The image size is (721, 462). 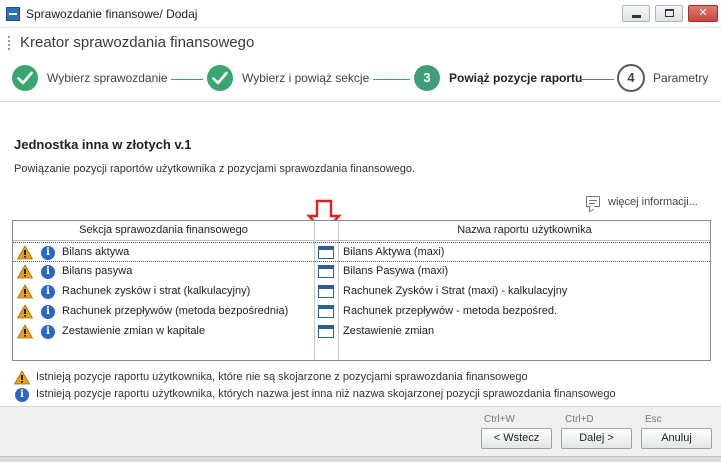 I want to click on column-header-section: Sekcja sprawozdania finansowego, so click(x=163, y=230).